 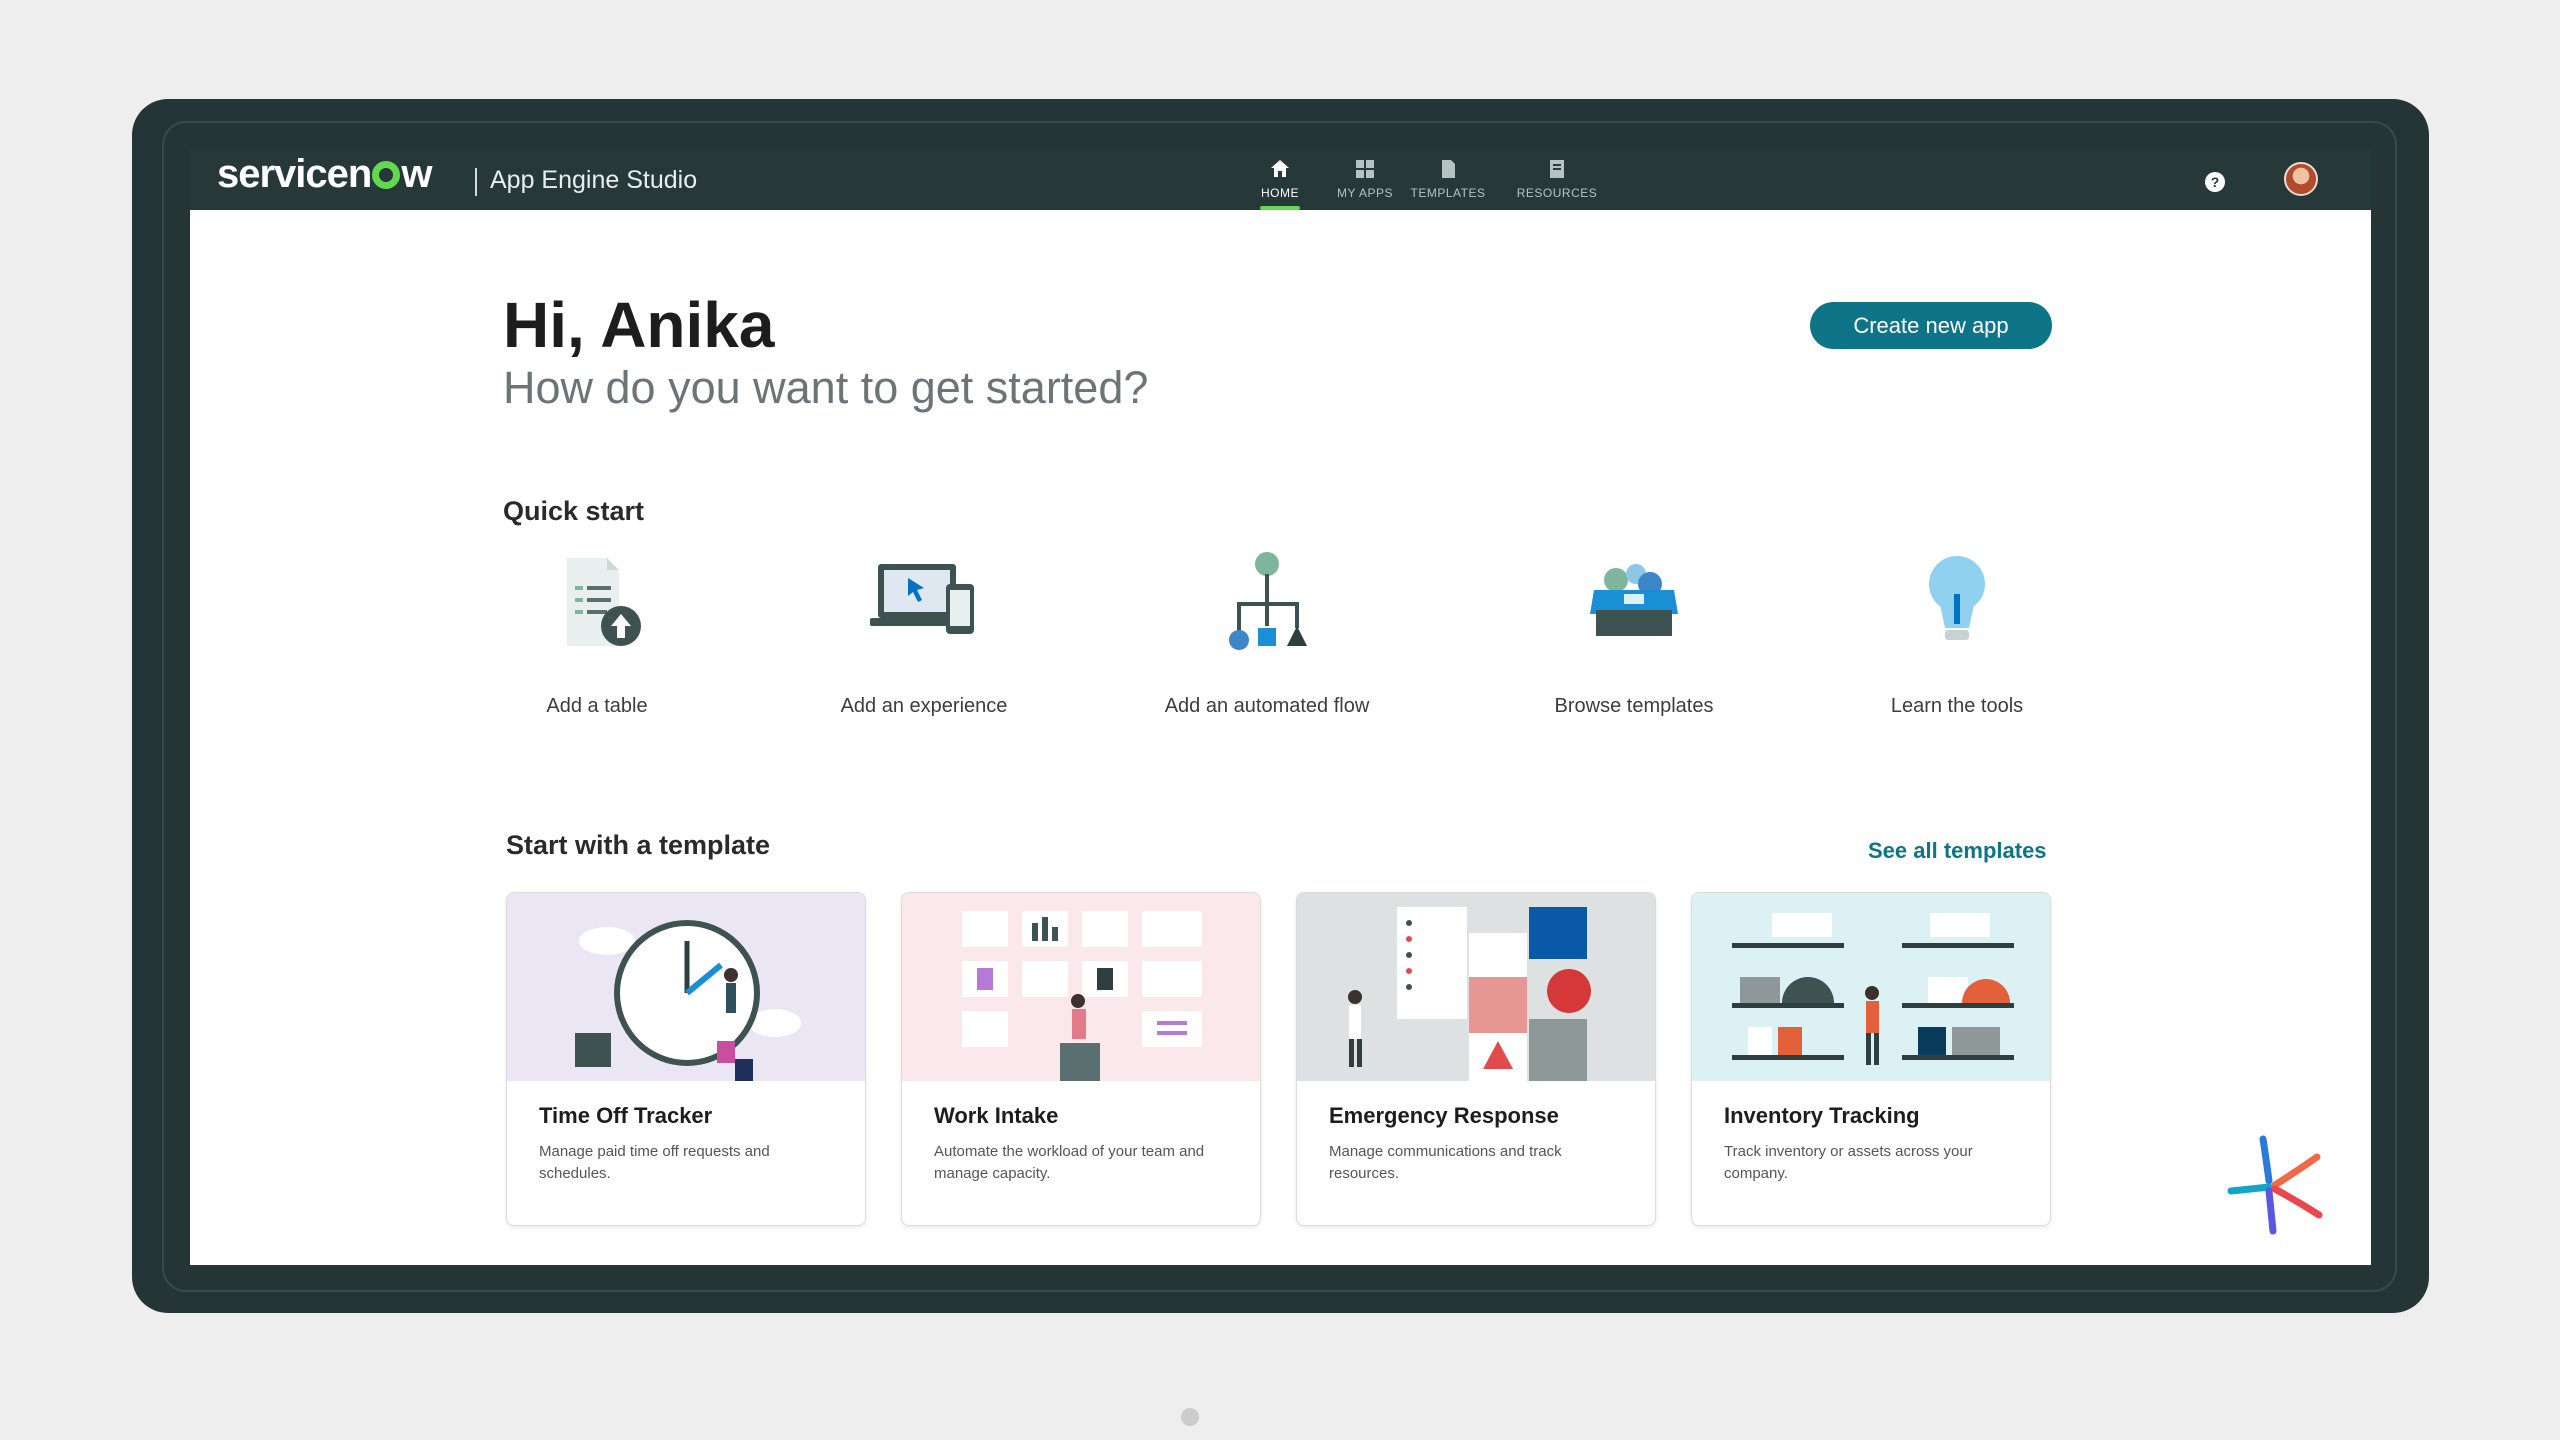 I want to click on inventory-tracking-illustration, so click(x=1871, y=987).